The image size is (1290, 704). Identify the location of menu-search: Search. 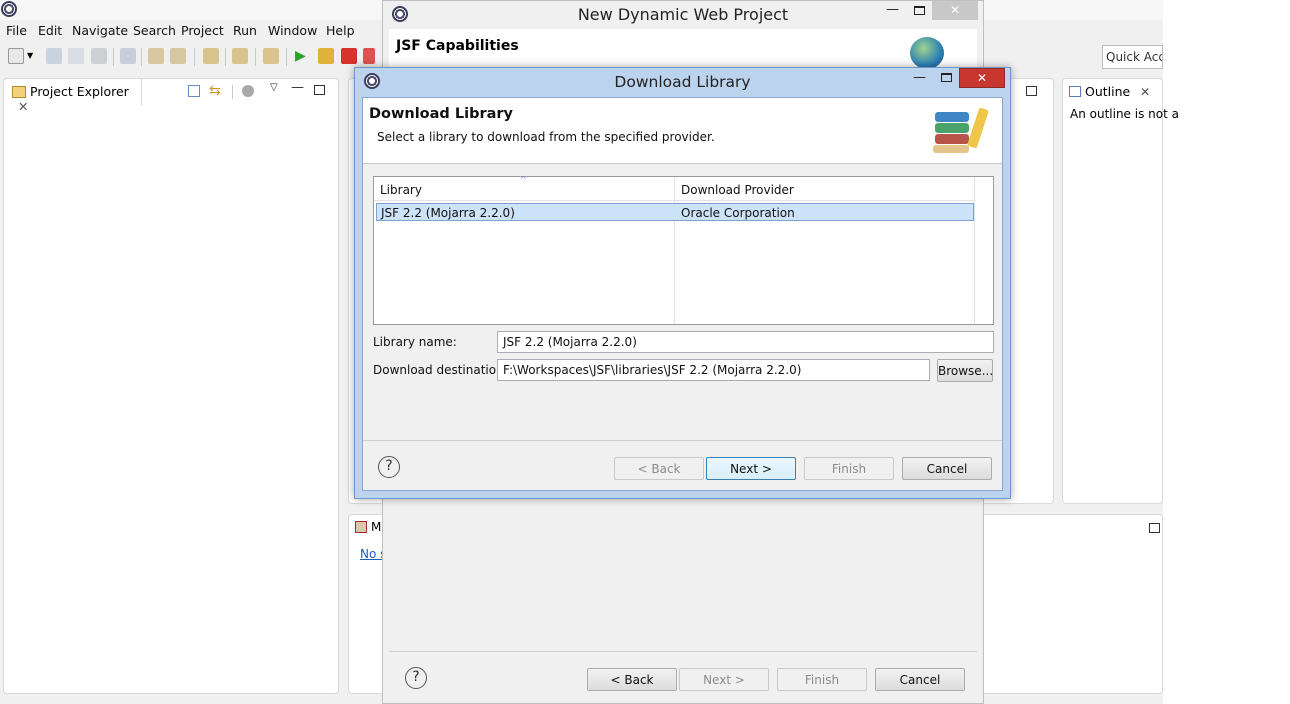
(154, 30).